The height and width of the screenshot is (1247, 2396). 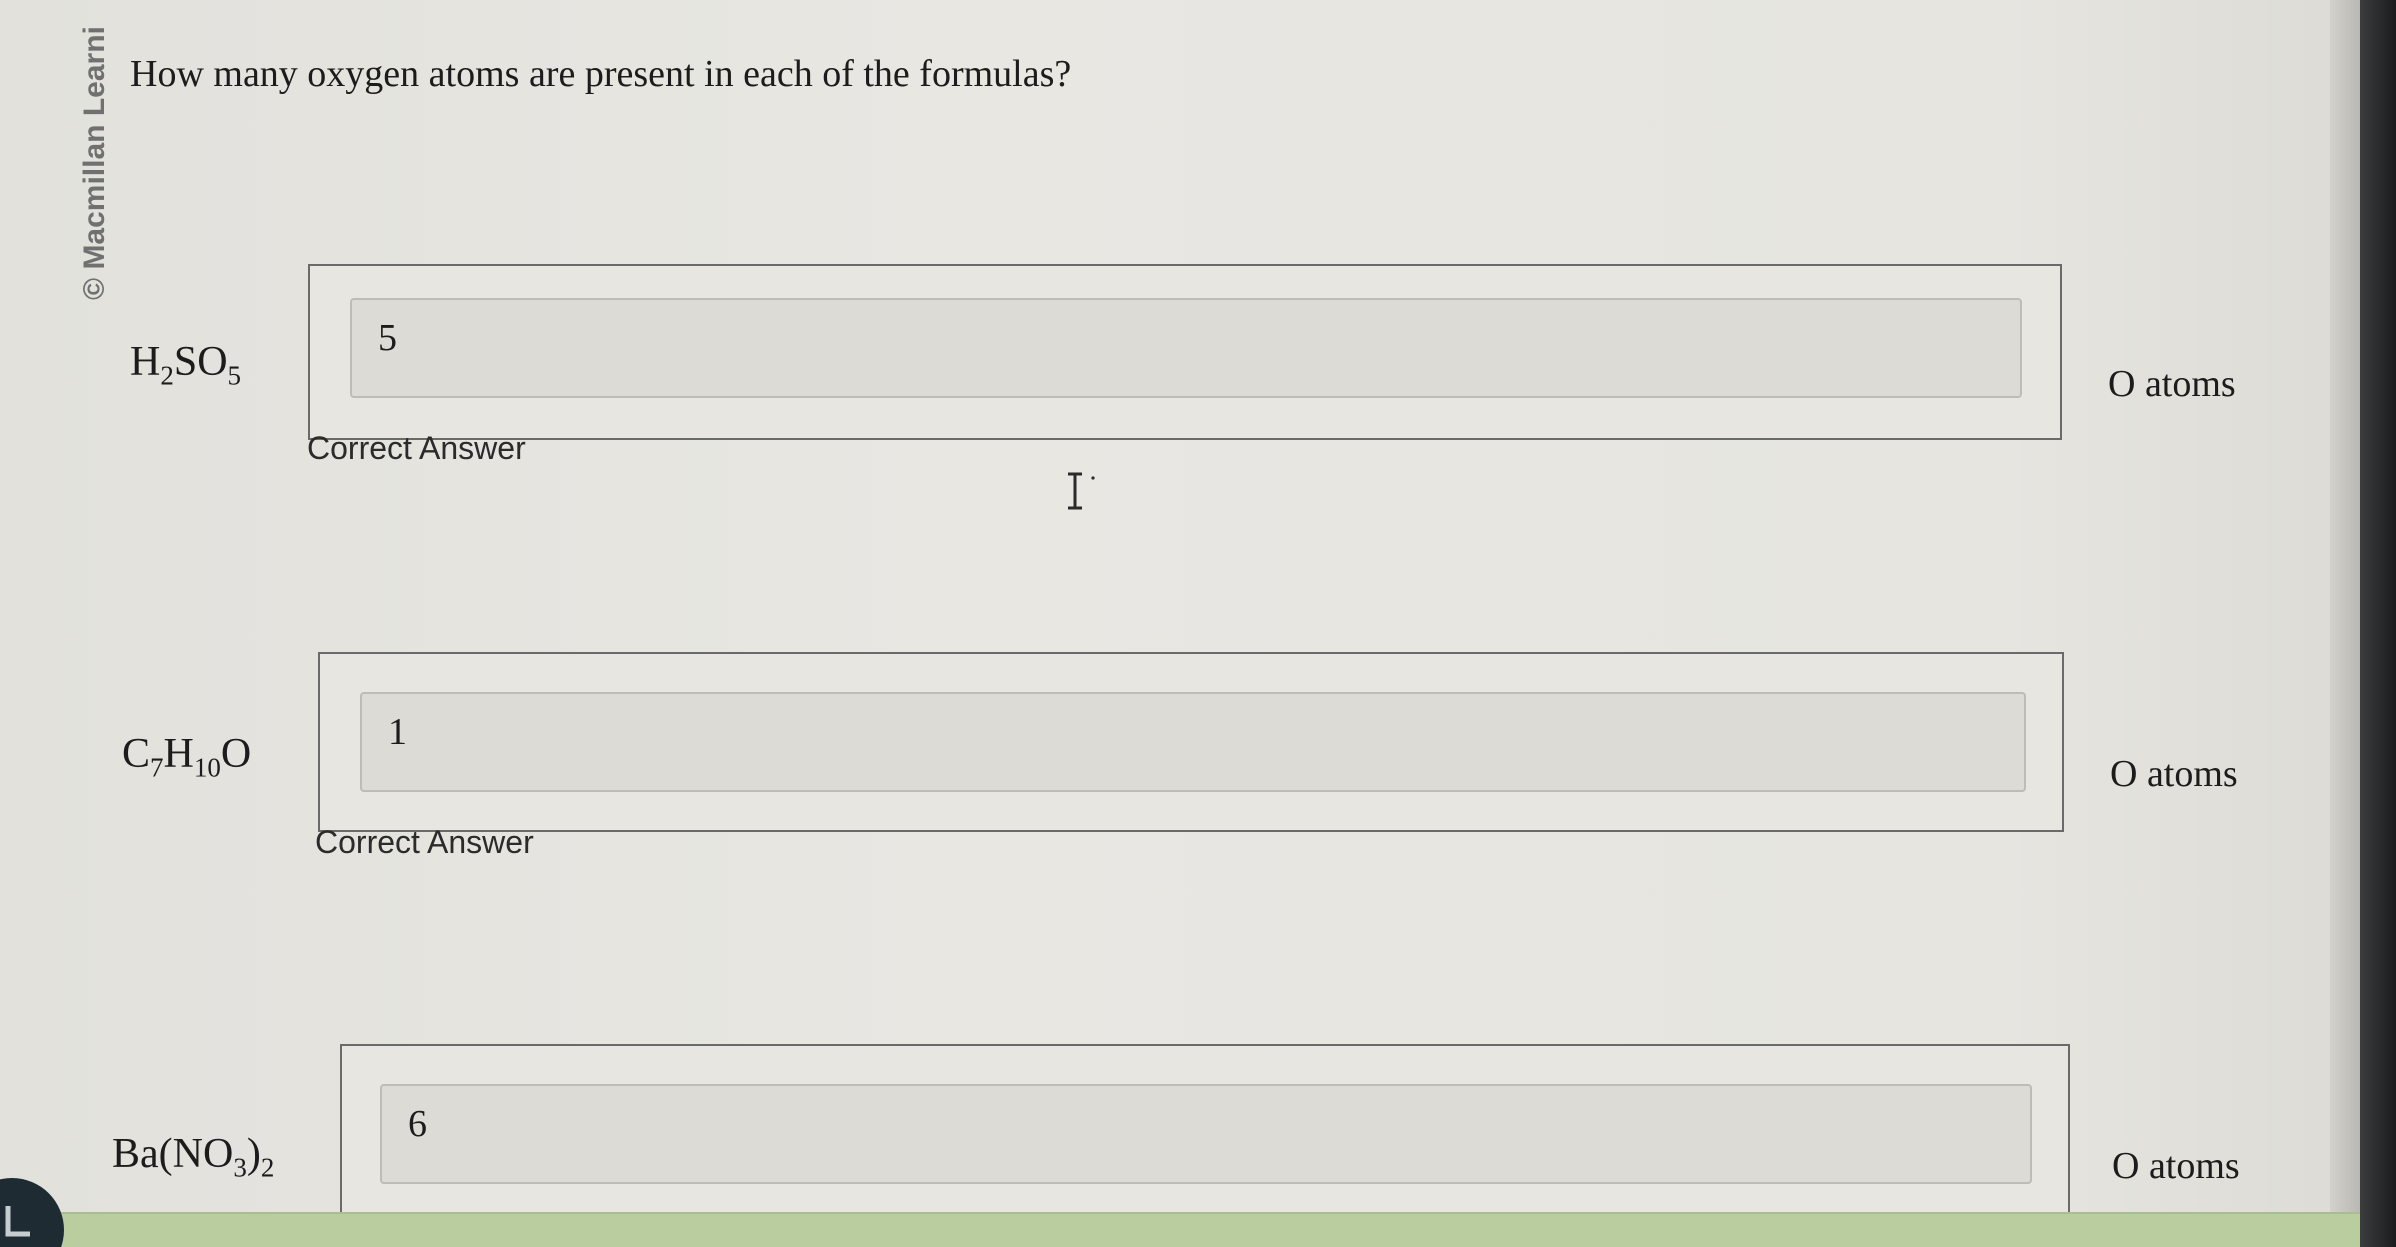 What do you see at coordinates (234, 375) in the screenshot?
I see `formula-part: 5` at bounding box center [234, 375].